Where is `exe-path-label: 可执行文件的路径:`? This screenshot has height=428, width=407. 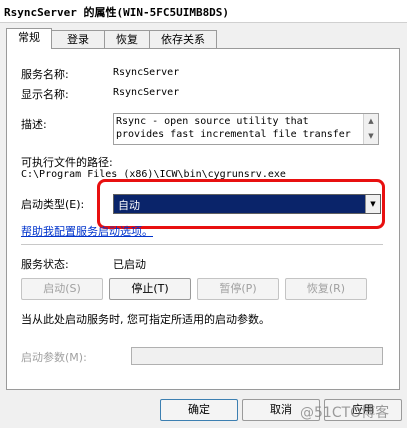 exe-path-label: 可执行文件的路径: is located at coordinates (67, 162).